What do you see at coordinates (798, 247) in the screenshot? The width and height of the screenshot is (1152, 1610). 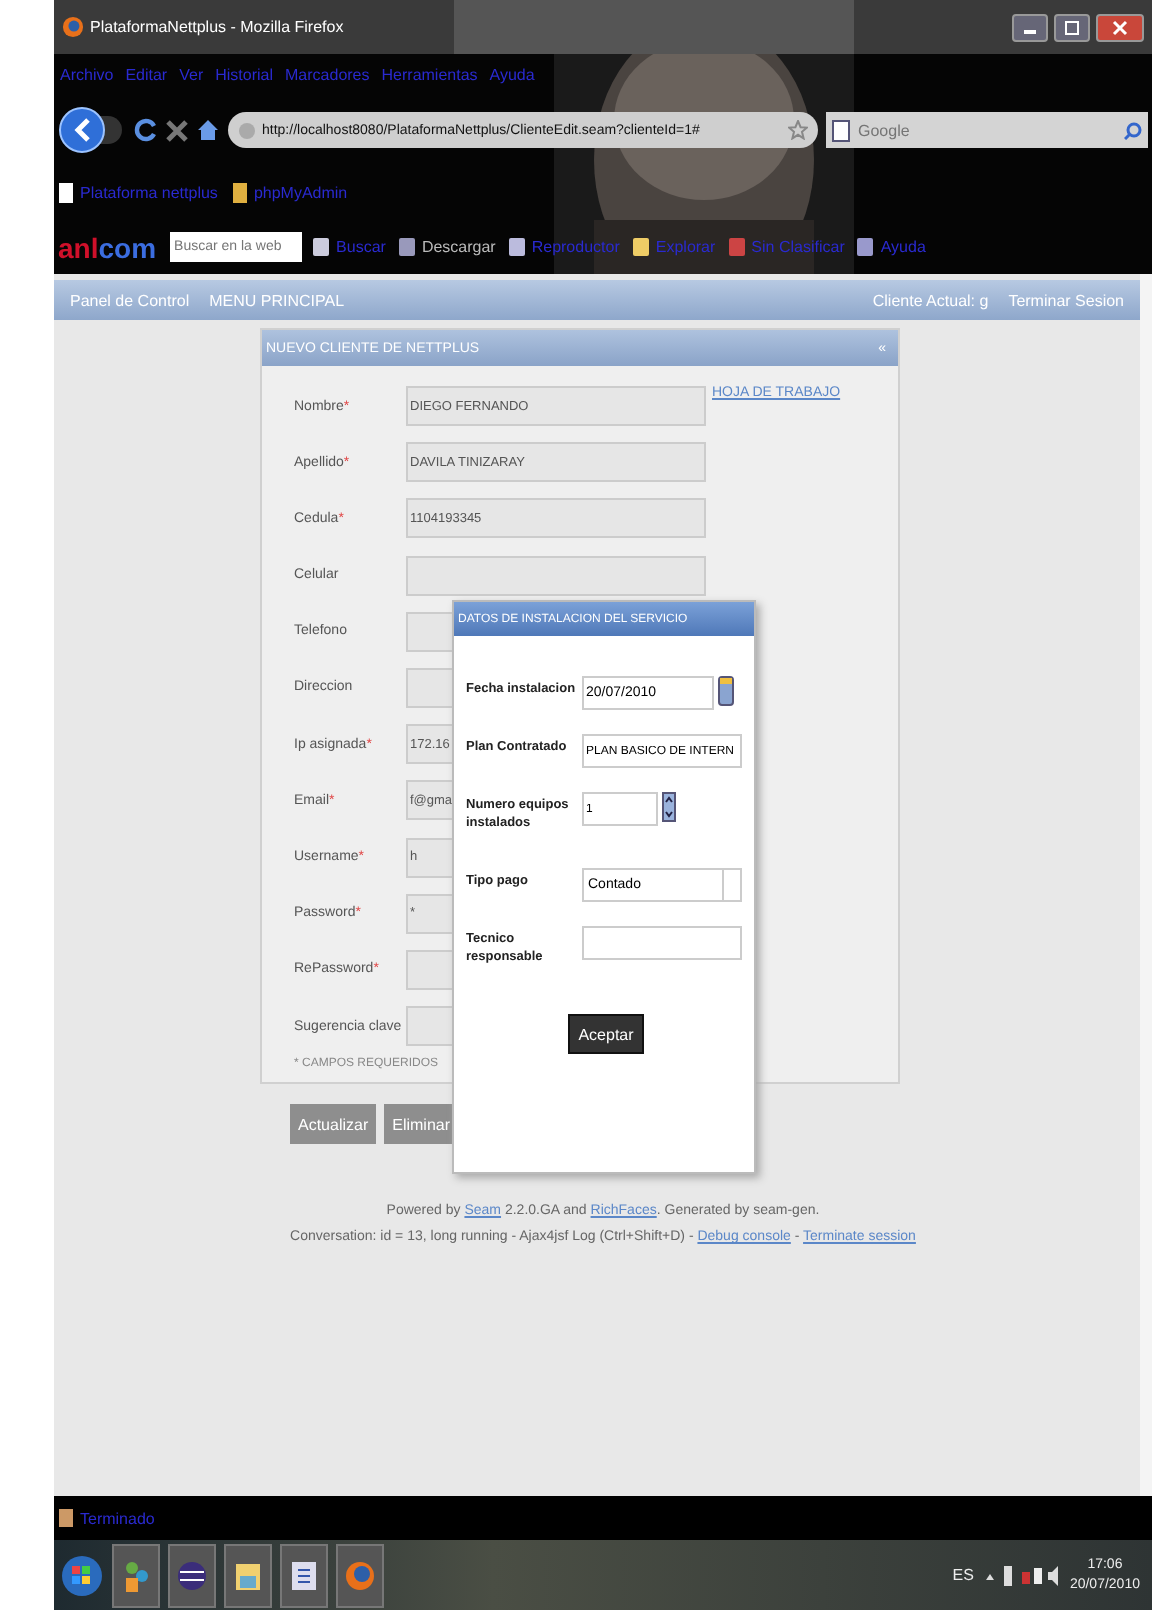 I see `toolbar-link: Sin Clasificar` at bounding box center [798, 247].